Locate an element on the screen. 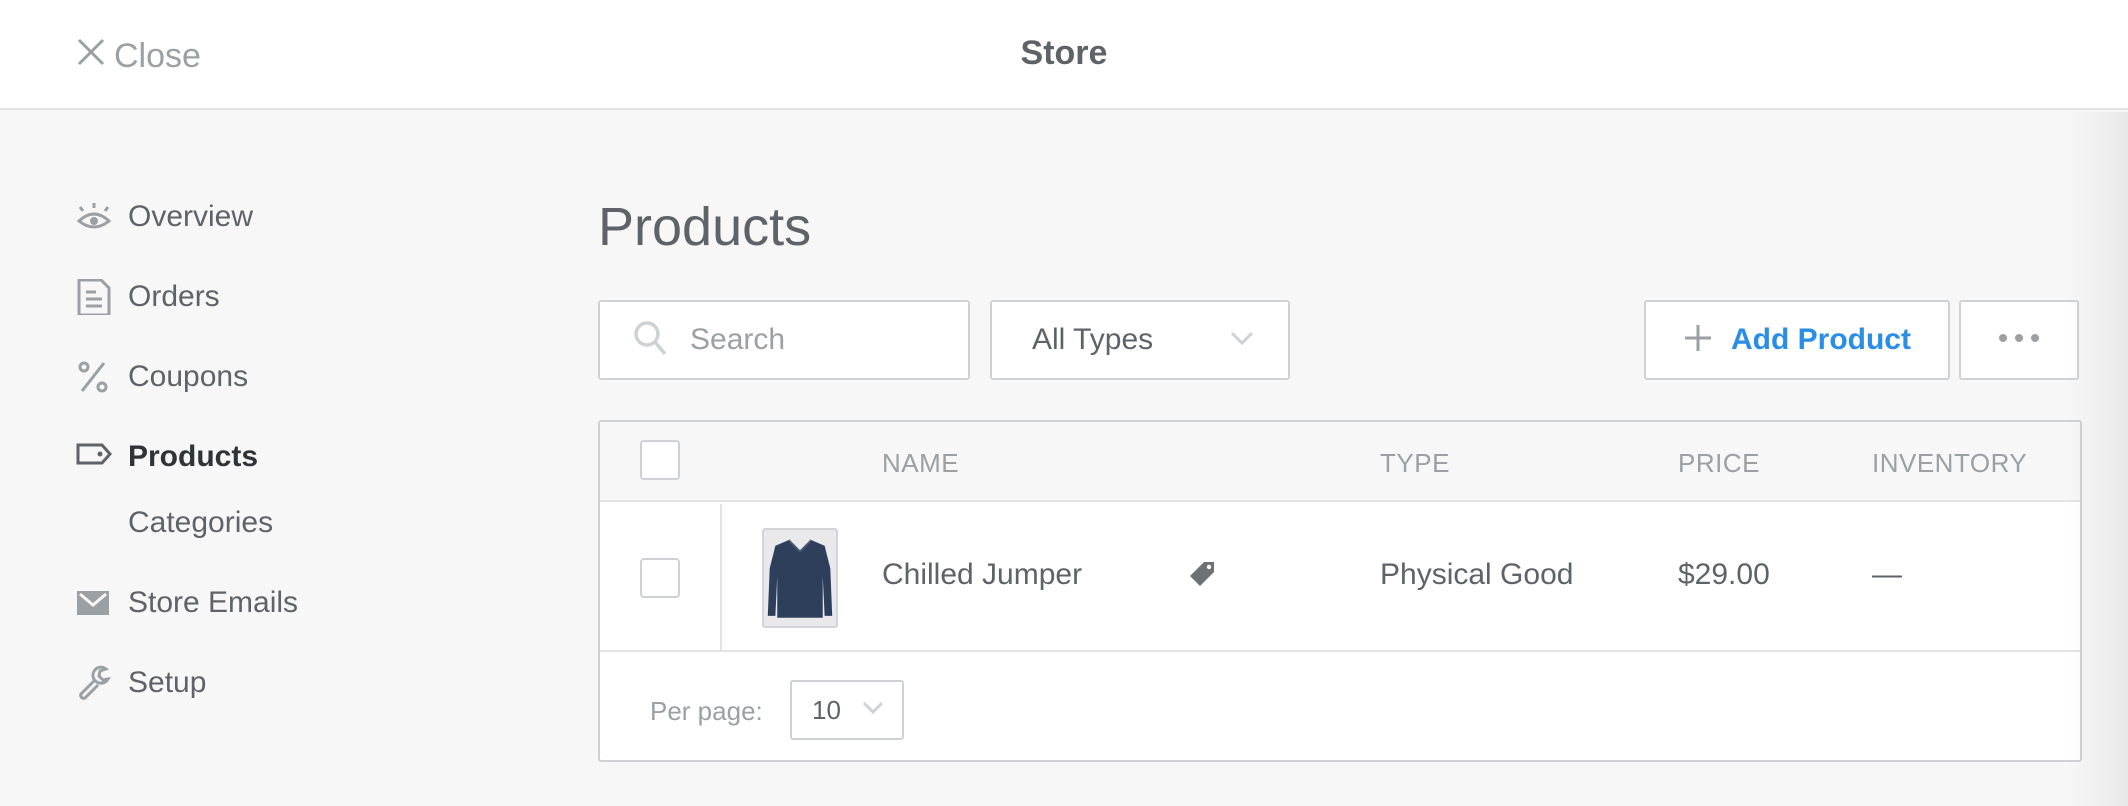 The height and width of the screenshot is (806, 2128). column-header-price: PRICE is located at coordinates (1719, 463).